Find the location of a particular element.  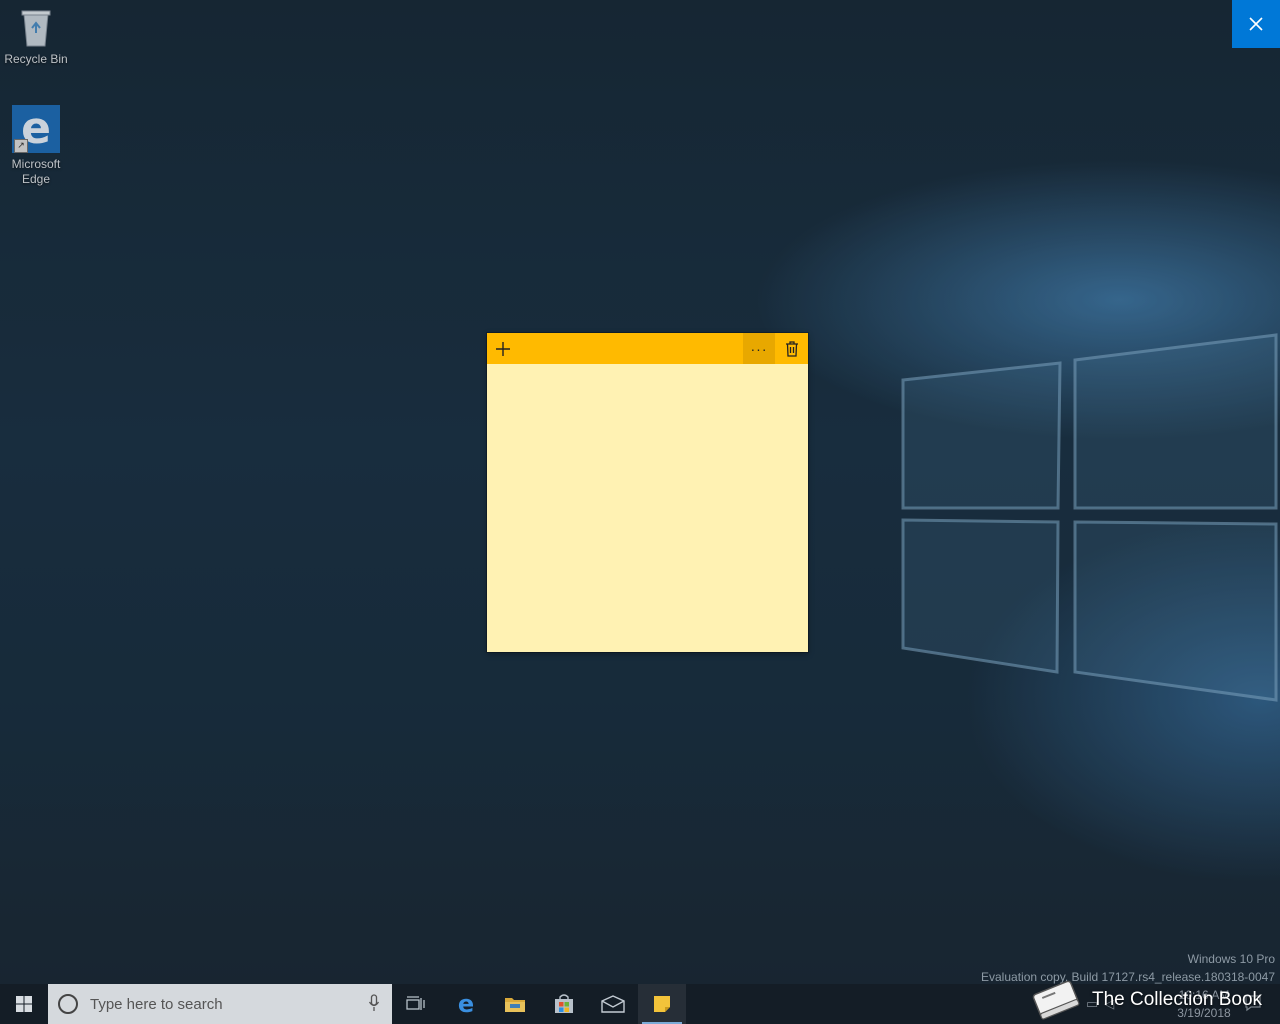

taskbar-file-explorer-button is located at coordinates (515, 1004).